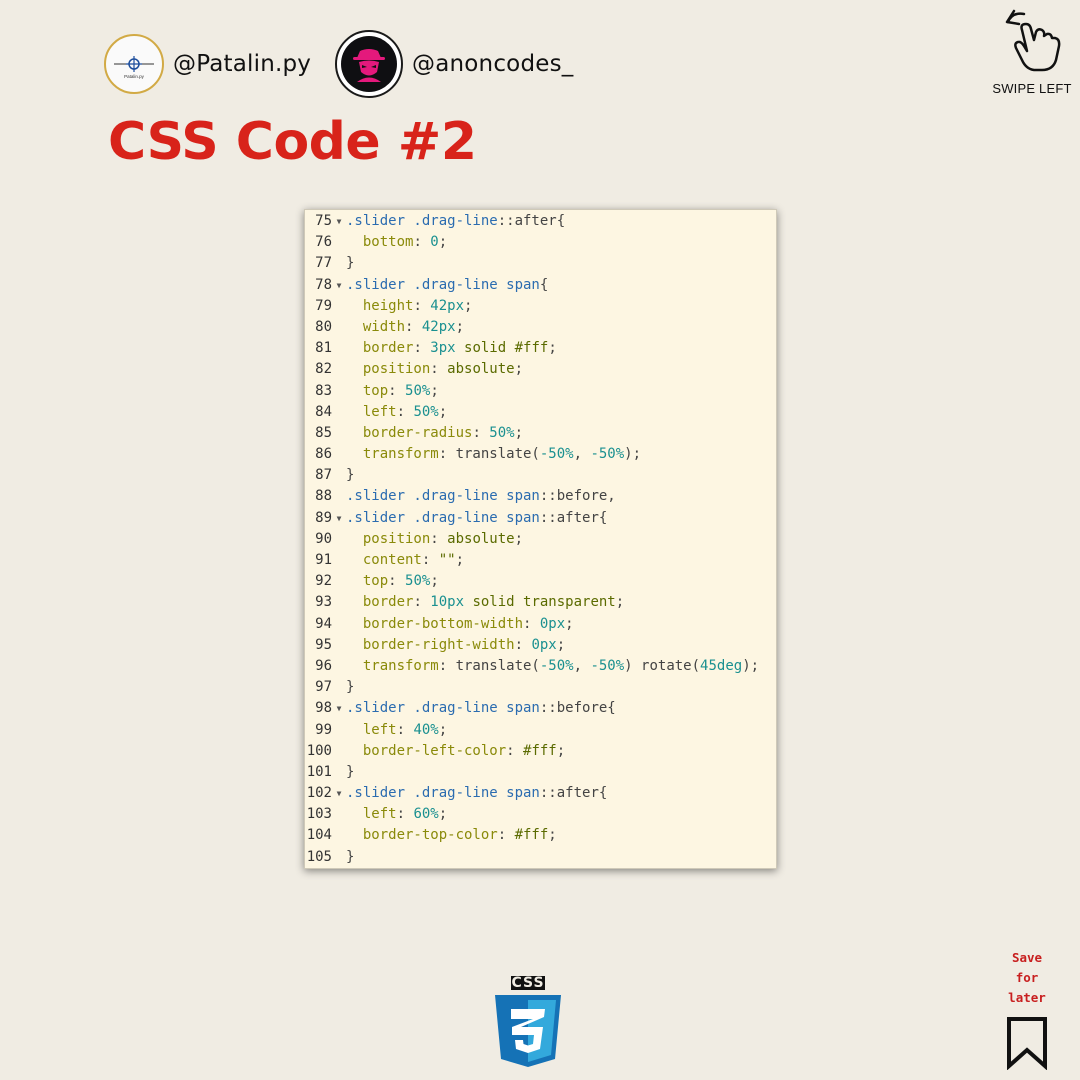  I want to click on profile-anoncodes: @anoncodes_, so click(454, 64).